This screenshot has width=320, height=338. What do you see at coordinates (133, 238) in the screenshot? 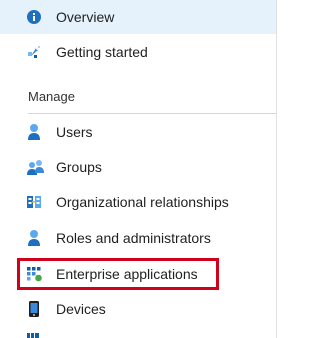
I see `nav-item-label: Roles and administrators` at bounding box center [133, 238].